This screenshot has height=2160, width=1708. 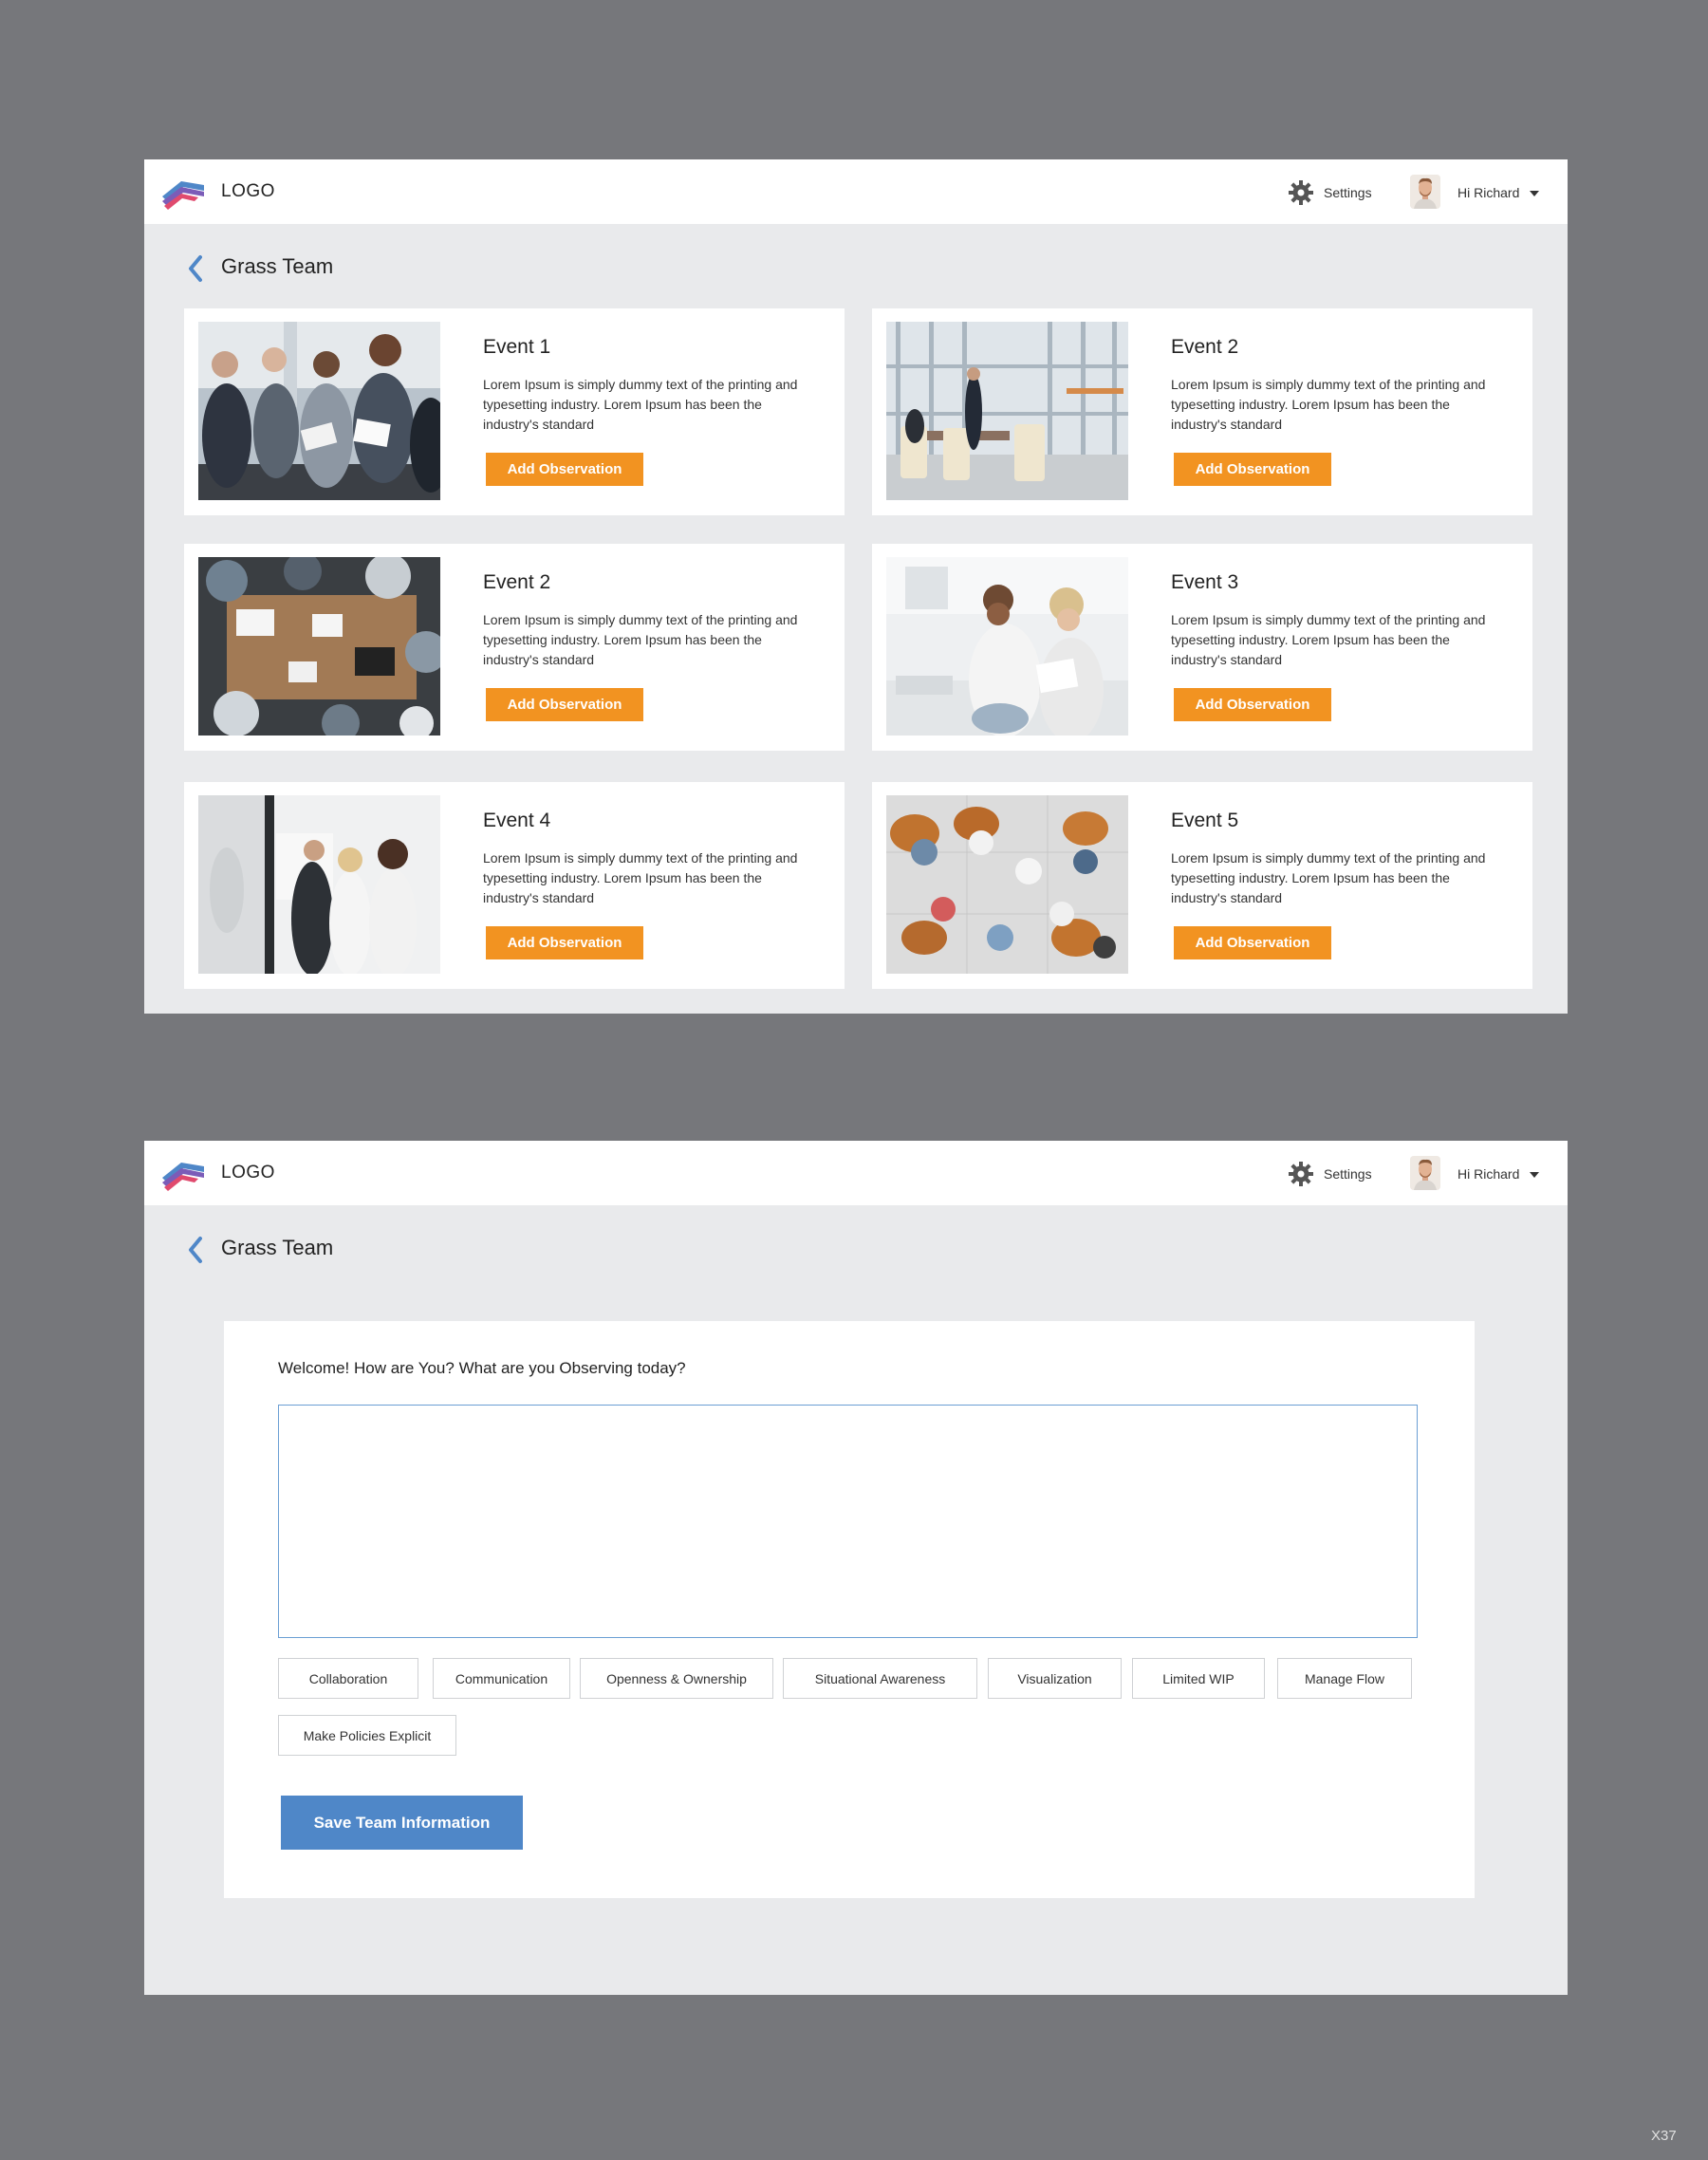 I want to click on tag-openness-ownership: Openness & Ownership, so click(x=677, y=1679).